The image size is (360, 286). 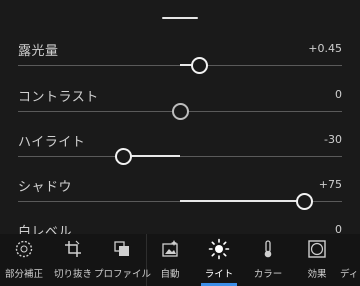 What do you see at coordinates (268, 261) in the screenshot?
I see `tool-color: カラー` at bounding box center [268, 261].